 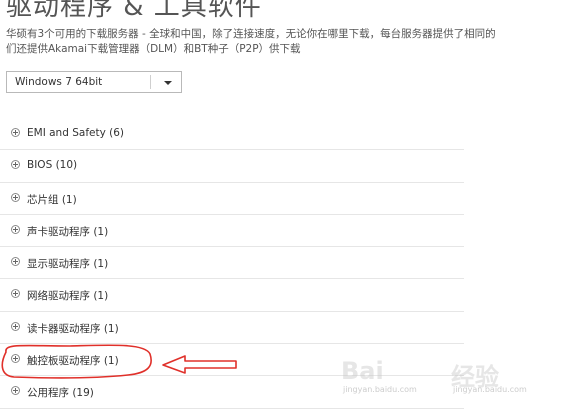 What do you see at coordinates (232, 199) in the screenshot?
I see `category-item-chipset: 芯片组 (1)` at bounding box center [232, 199].